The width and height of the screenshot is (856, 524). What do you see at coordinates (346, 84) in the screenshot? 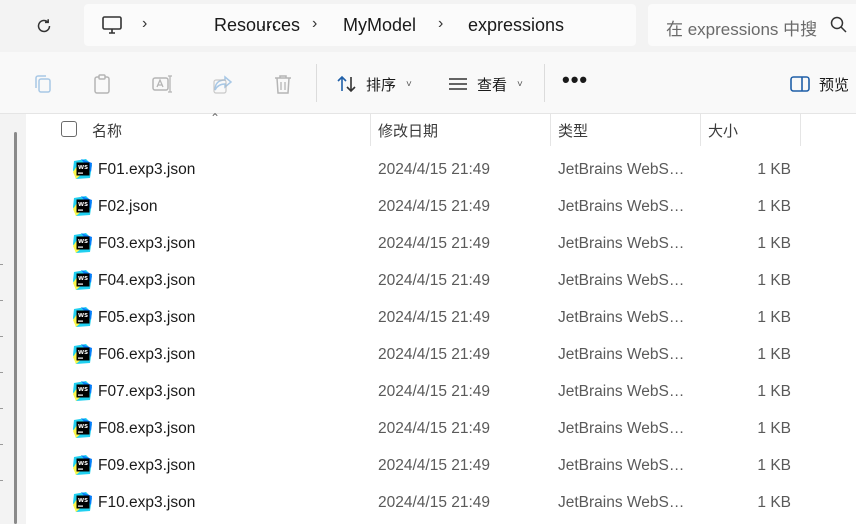
I see `sort-icon` at bounding box center [346, 84].